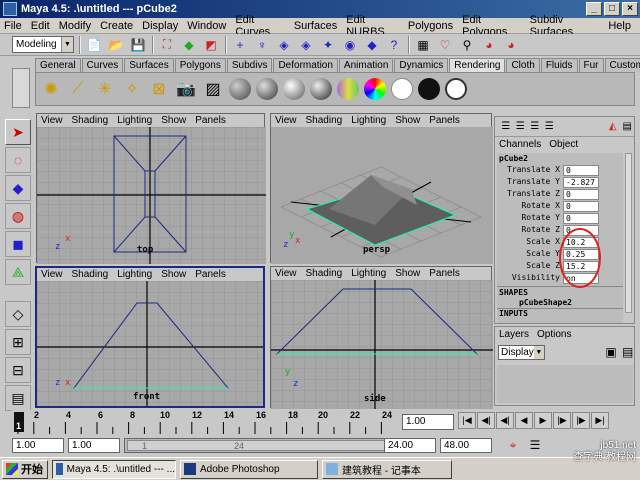  What do you see at coordinates (423, 45) in the screenshot?
I see `snap-grid-icon: ▦` at bounding box center [423, 45].